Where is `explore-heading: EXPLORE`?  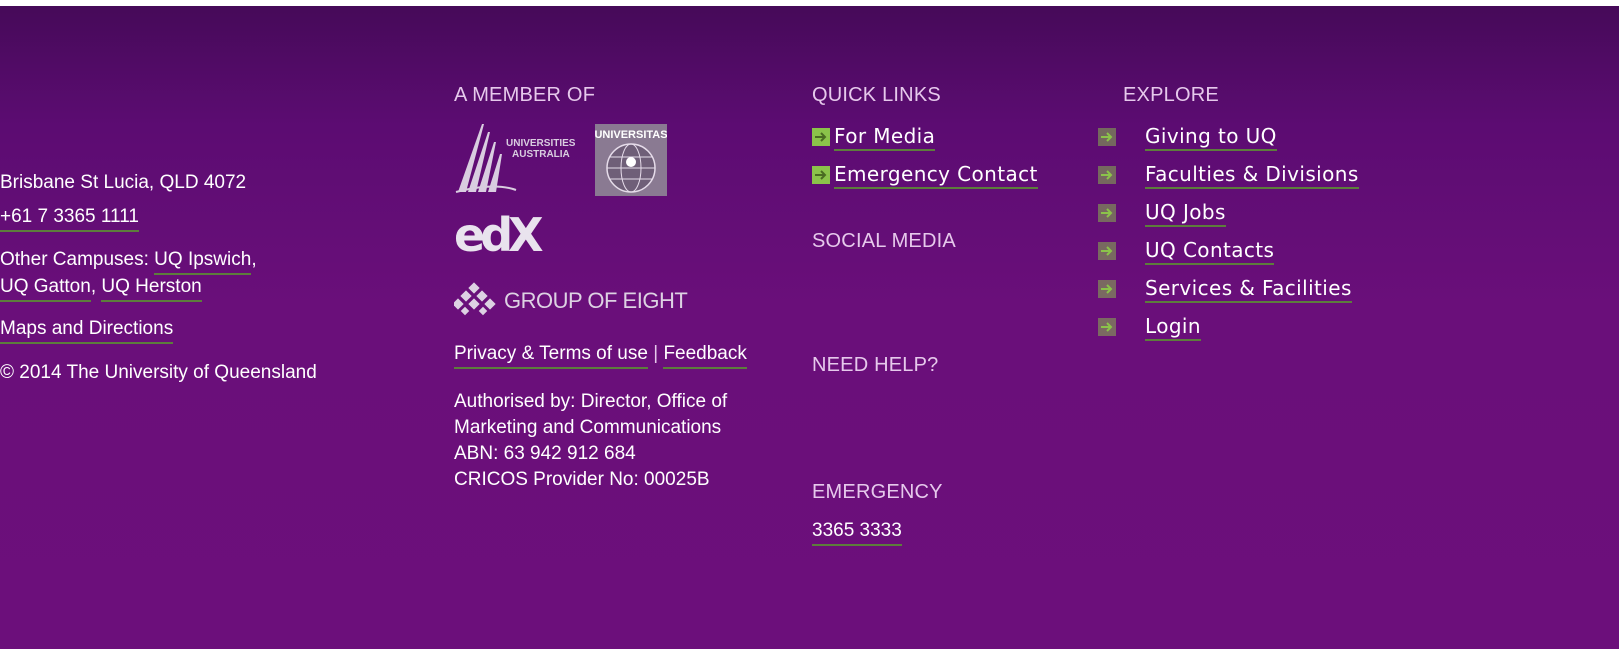 explore-heading: EXPLORE is located at coordinates (1171, 95).